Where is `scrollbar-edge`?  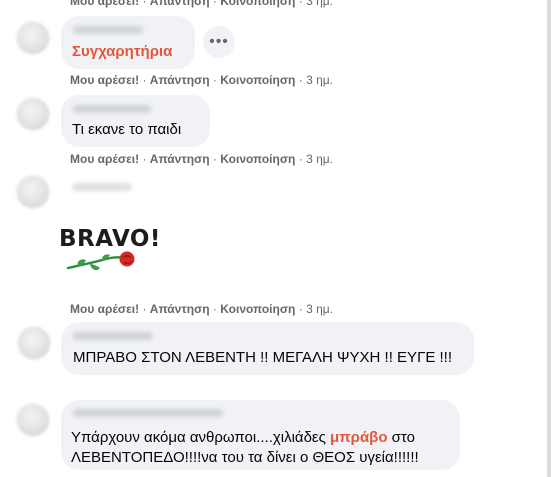
scrollbar-edge is located at coordinates (549, 238).